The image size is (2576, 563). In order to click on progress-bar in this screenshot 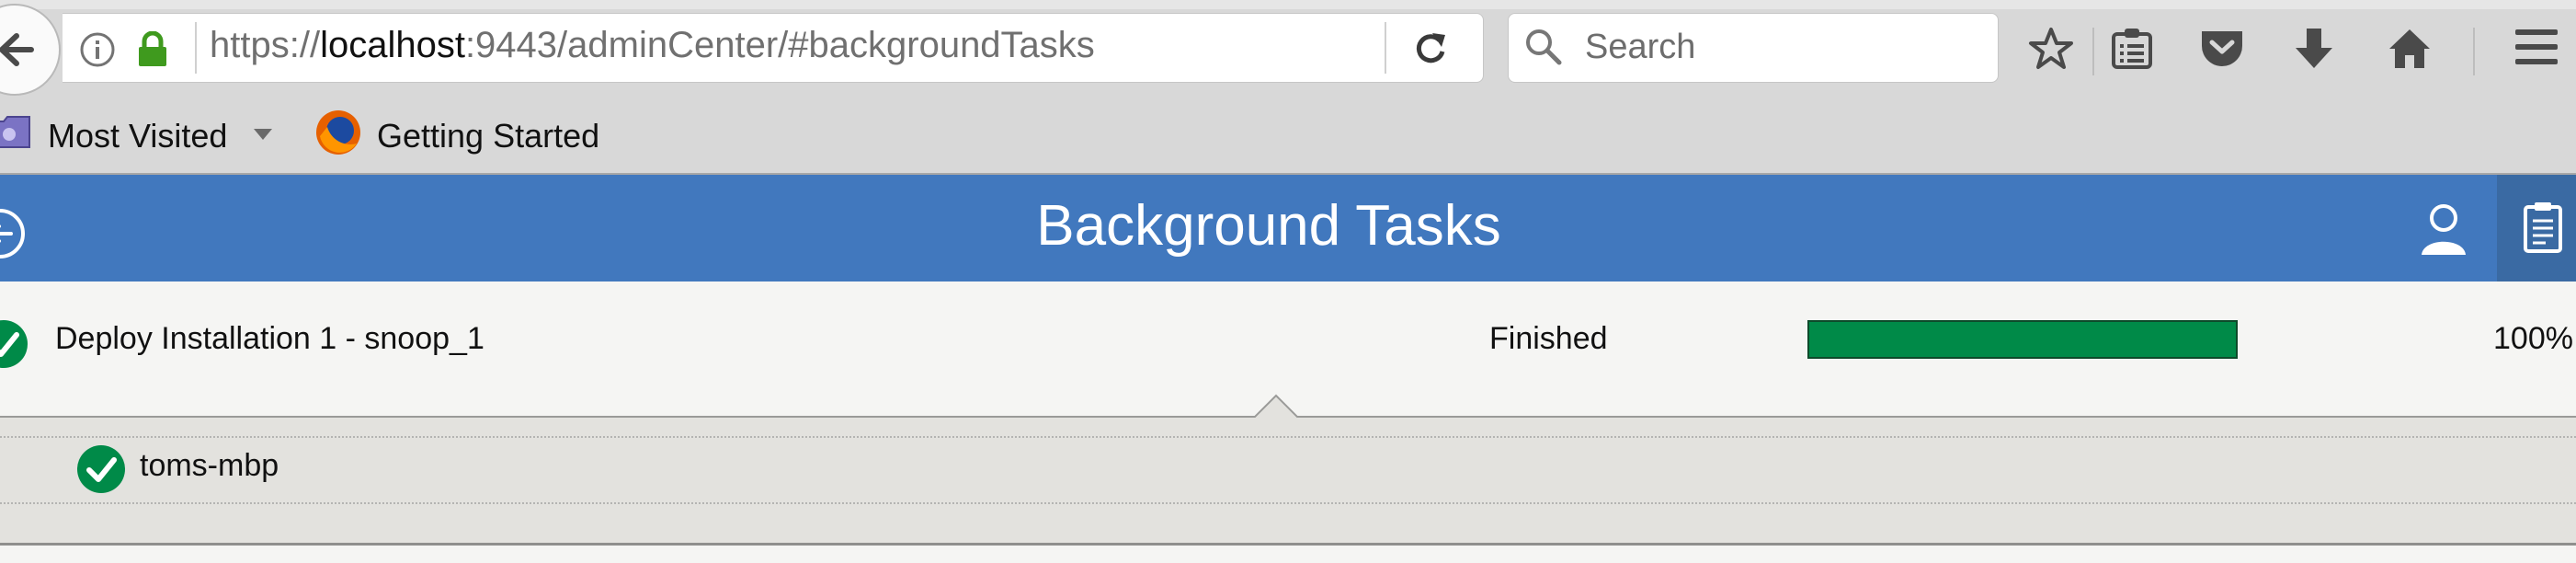, I will do `click(2022, 339)`.